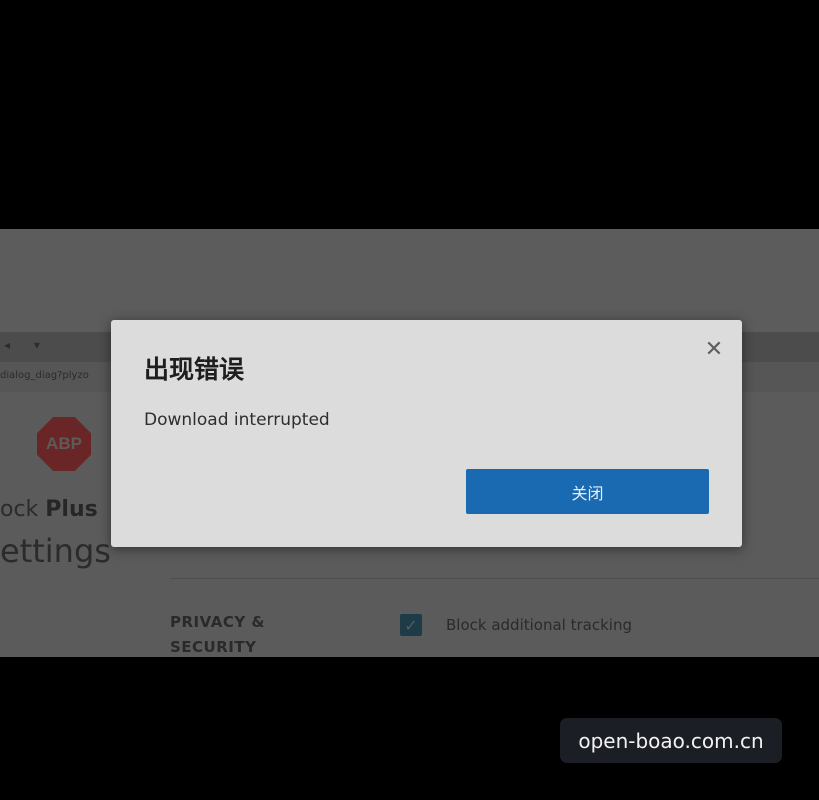 The width and height of the screenshot is (819, 800). I want to click on dialog-title: 出现错误, so click(194, 369).